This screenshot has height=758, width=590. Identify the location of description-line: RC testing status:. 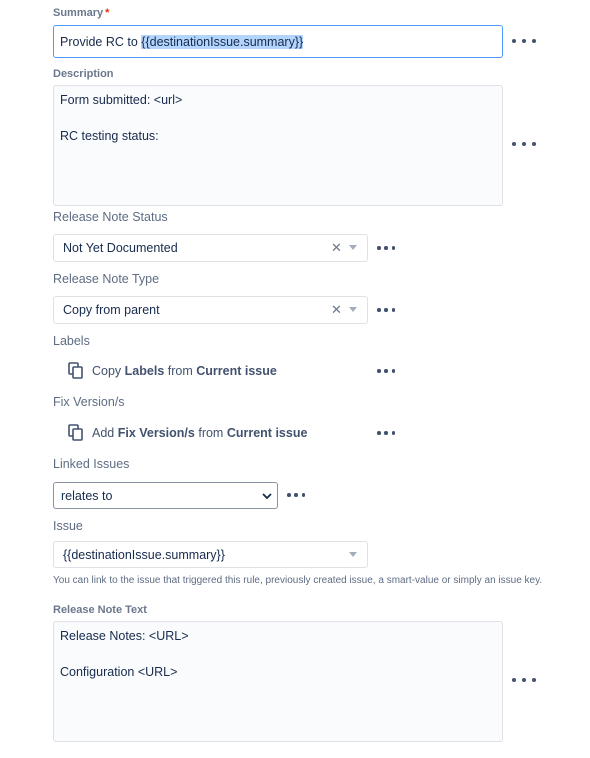
(109, 136).